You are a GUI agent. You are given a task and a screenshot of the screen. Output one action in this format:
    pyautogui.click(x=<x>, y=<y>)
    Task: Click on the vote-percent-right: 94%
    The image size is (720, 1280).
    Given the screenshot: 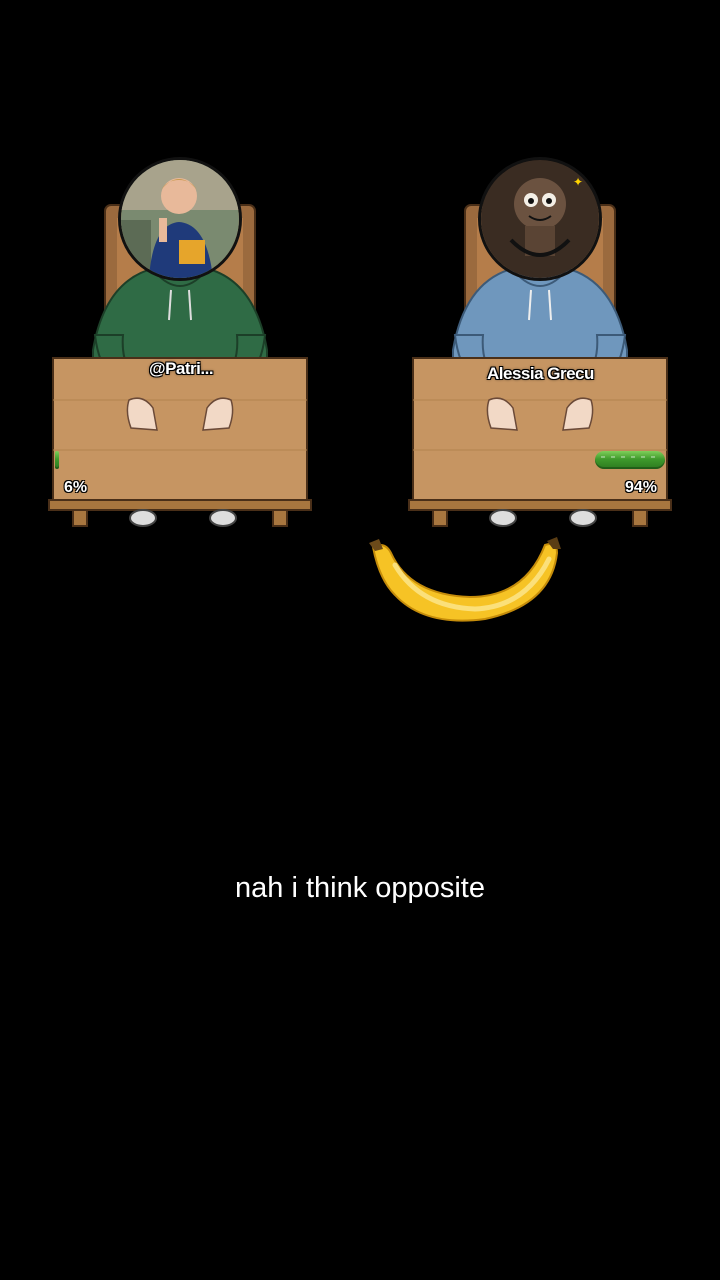 What is the action you would take?
    pyautogui.click(x=641, y=487)
    